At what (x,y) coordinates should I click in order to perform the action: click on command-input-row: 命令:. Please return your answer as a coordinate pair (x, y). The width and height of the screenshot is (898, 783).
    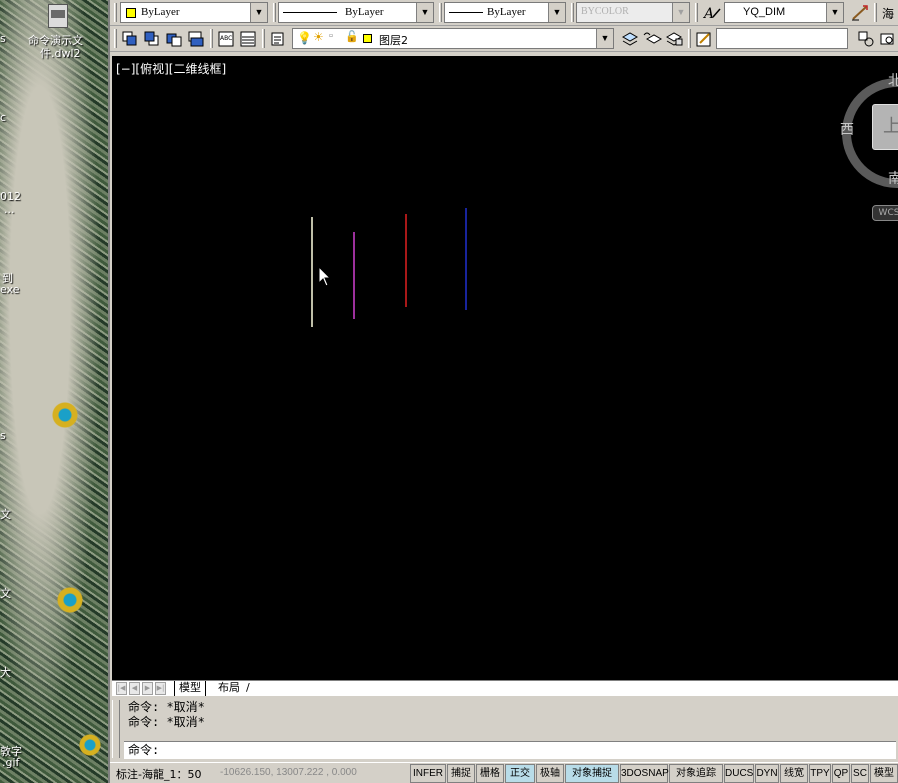
    Looking at the image, I should click on (510, 750).